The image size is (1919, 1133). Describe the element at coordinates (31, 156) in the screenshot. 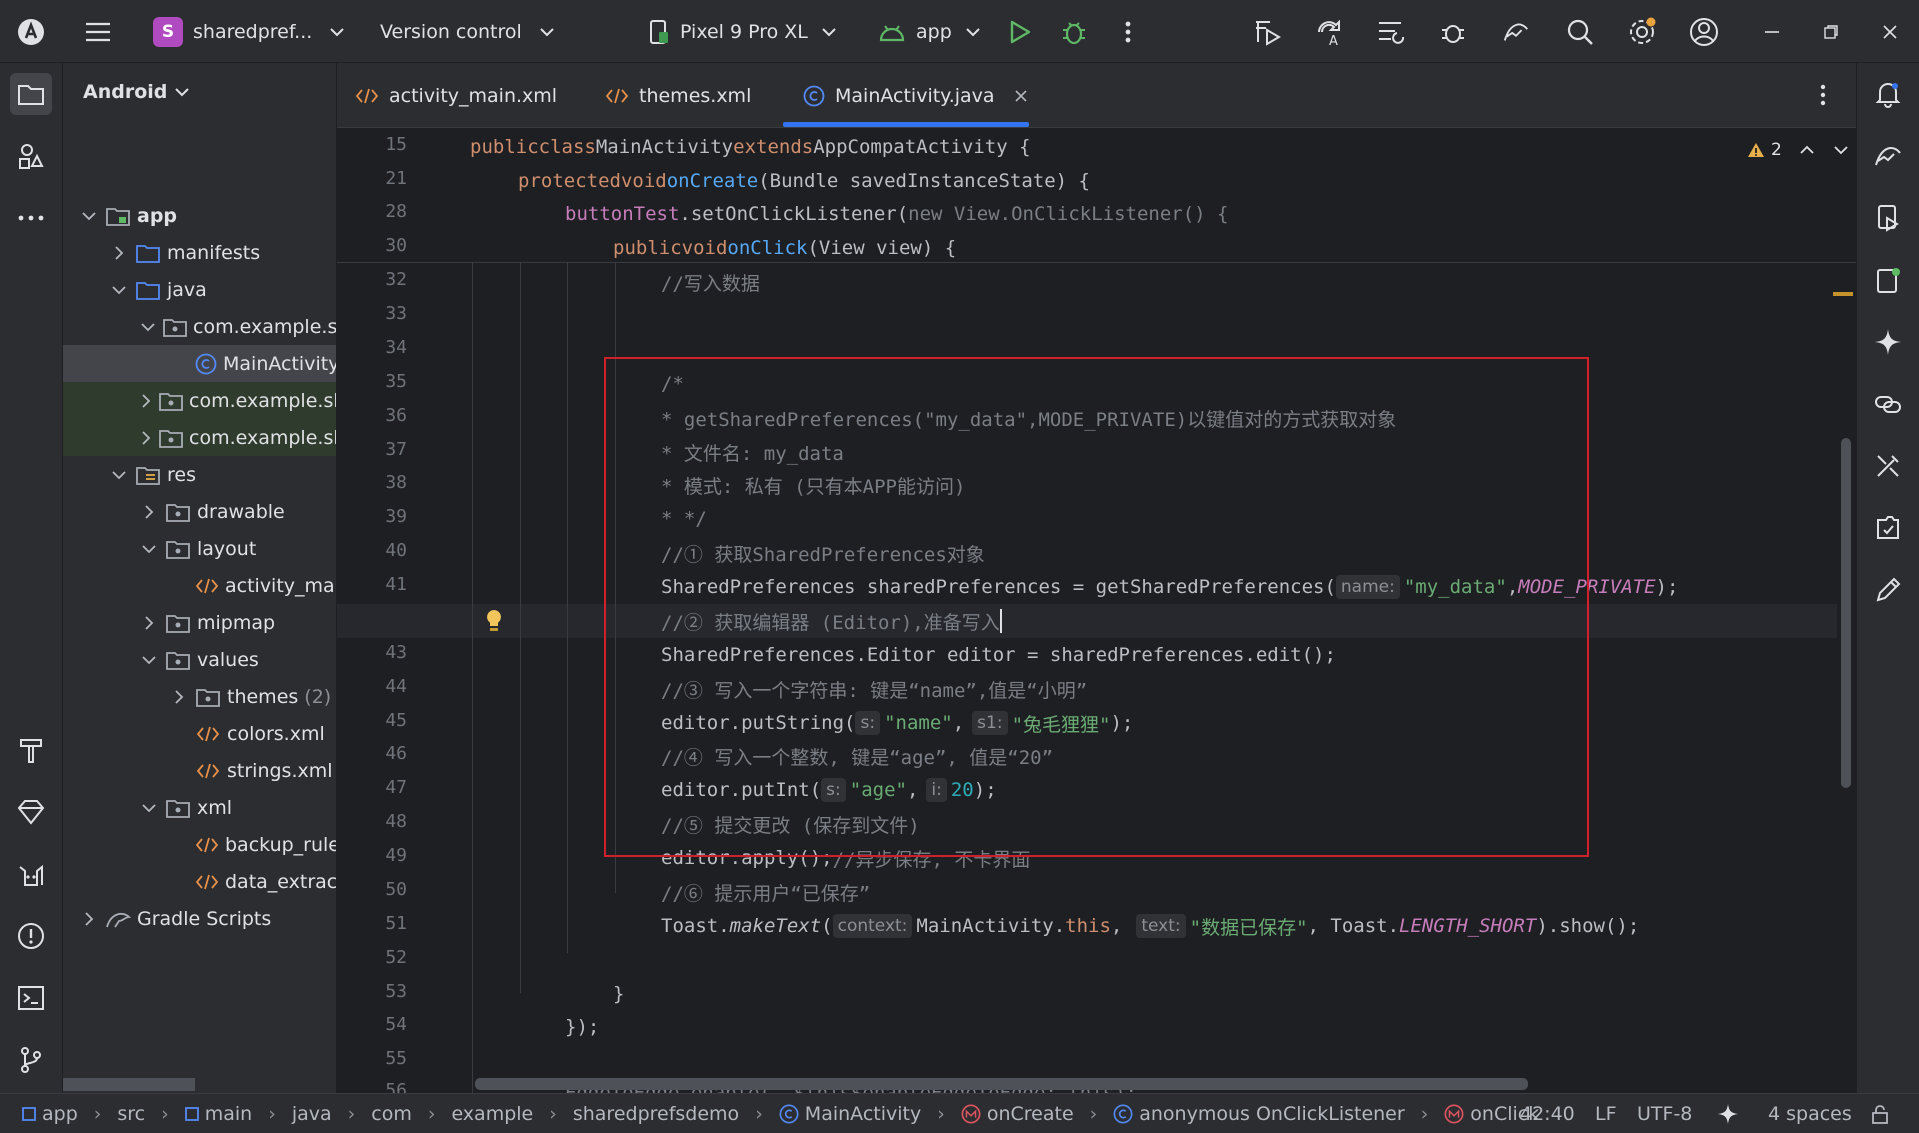

I see `resource-manager-button` at that location.